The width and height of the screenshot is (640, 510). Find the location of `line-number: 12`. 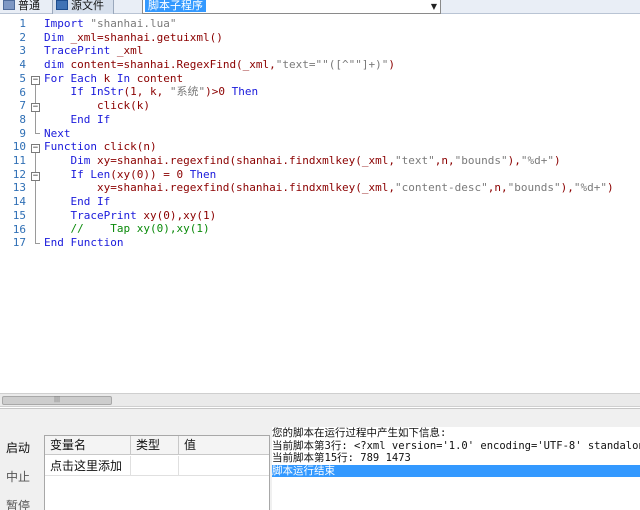

line-number: 12 is located at coordinates (19, 174).